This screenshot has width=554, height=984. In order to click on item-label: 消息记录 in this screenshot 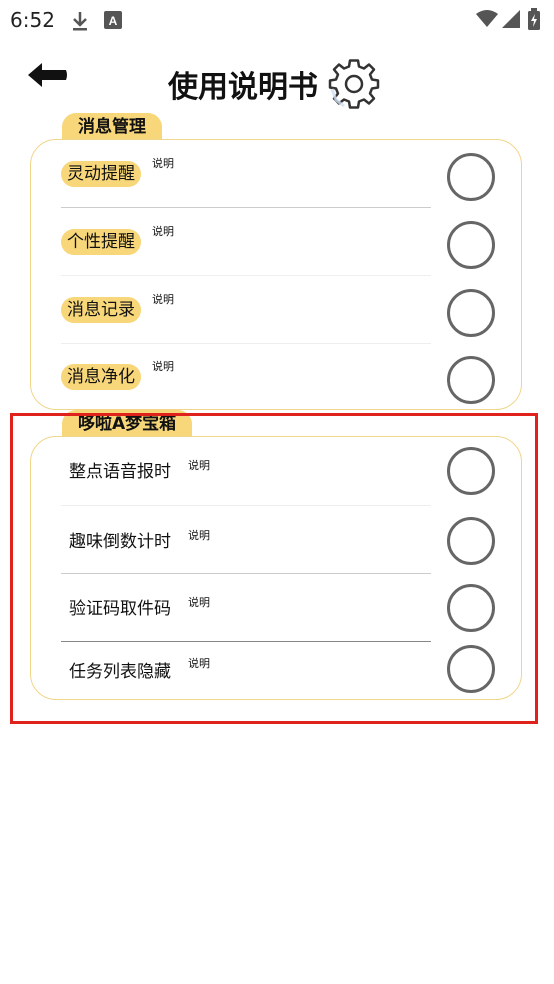, I will do `click(101, 310)`.